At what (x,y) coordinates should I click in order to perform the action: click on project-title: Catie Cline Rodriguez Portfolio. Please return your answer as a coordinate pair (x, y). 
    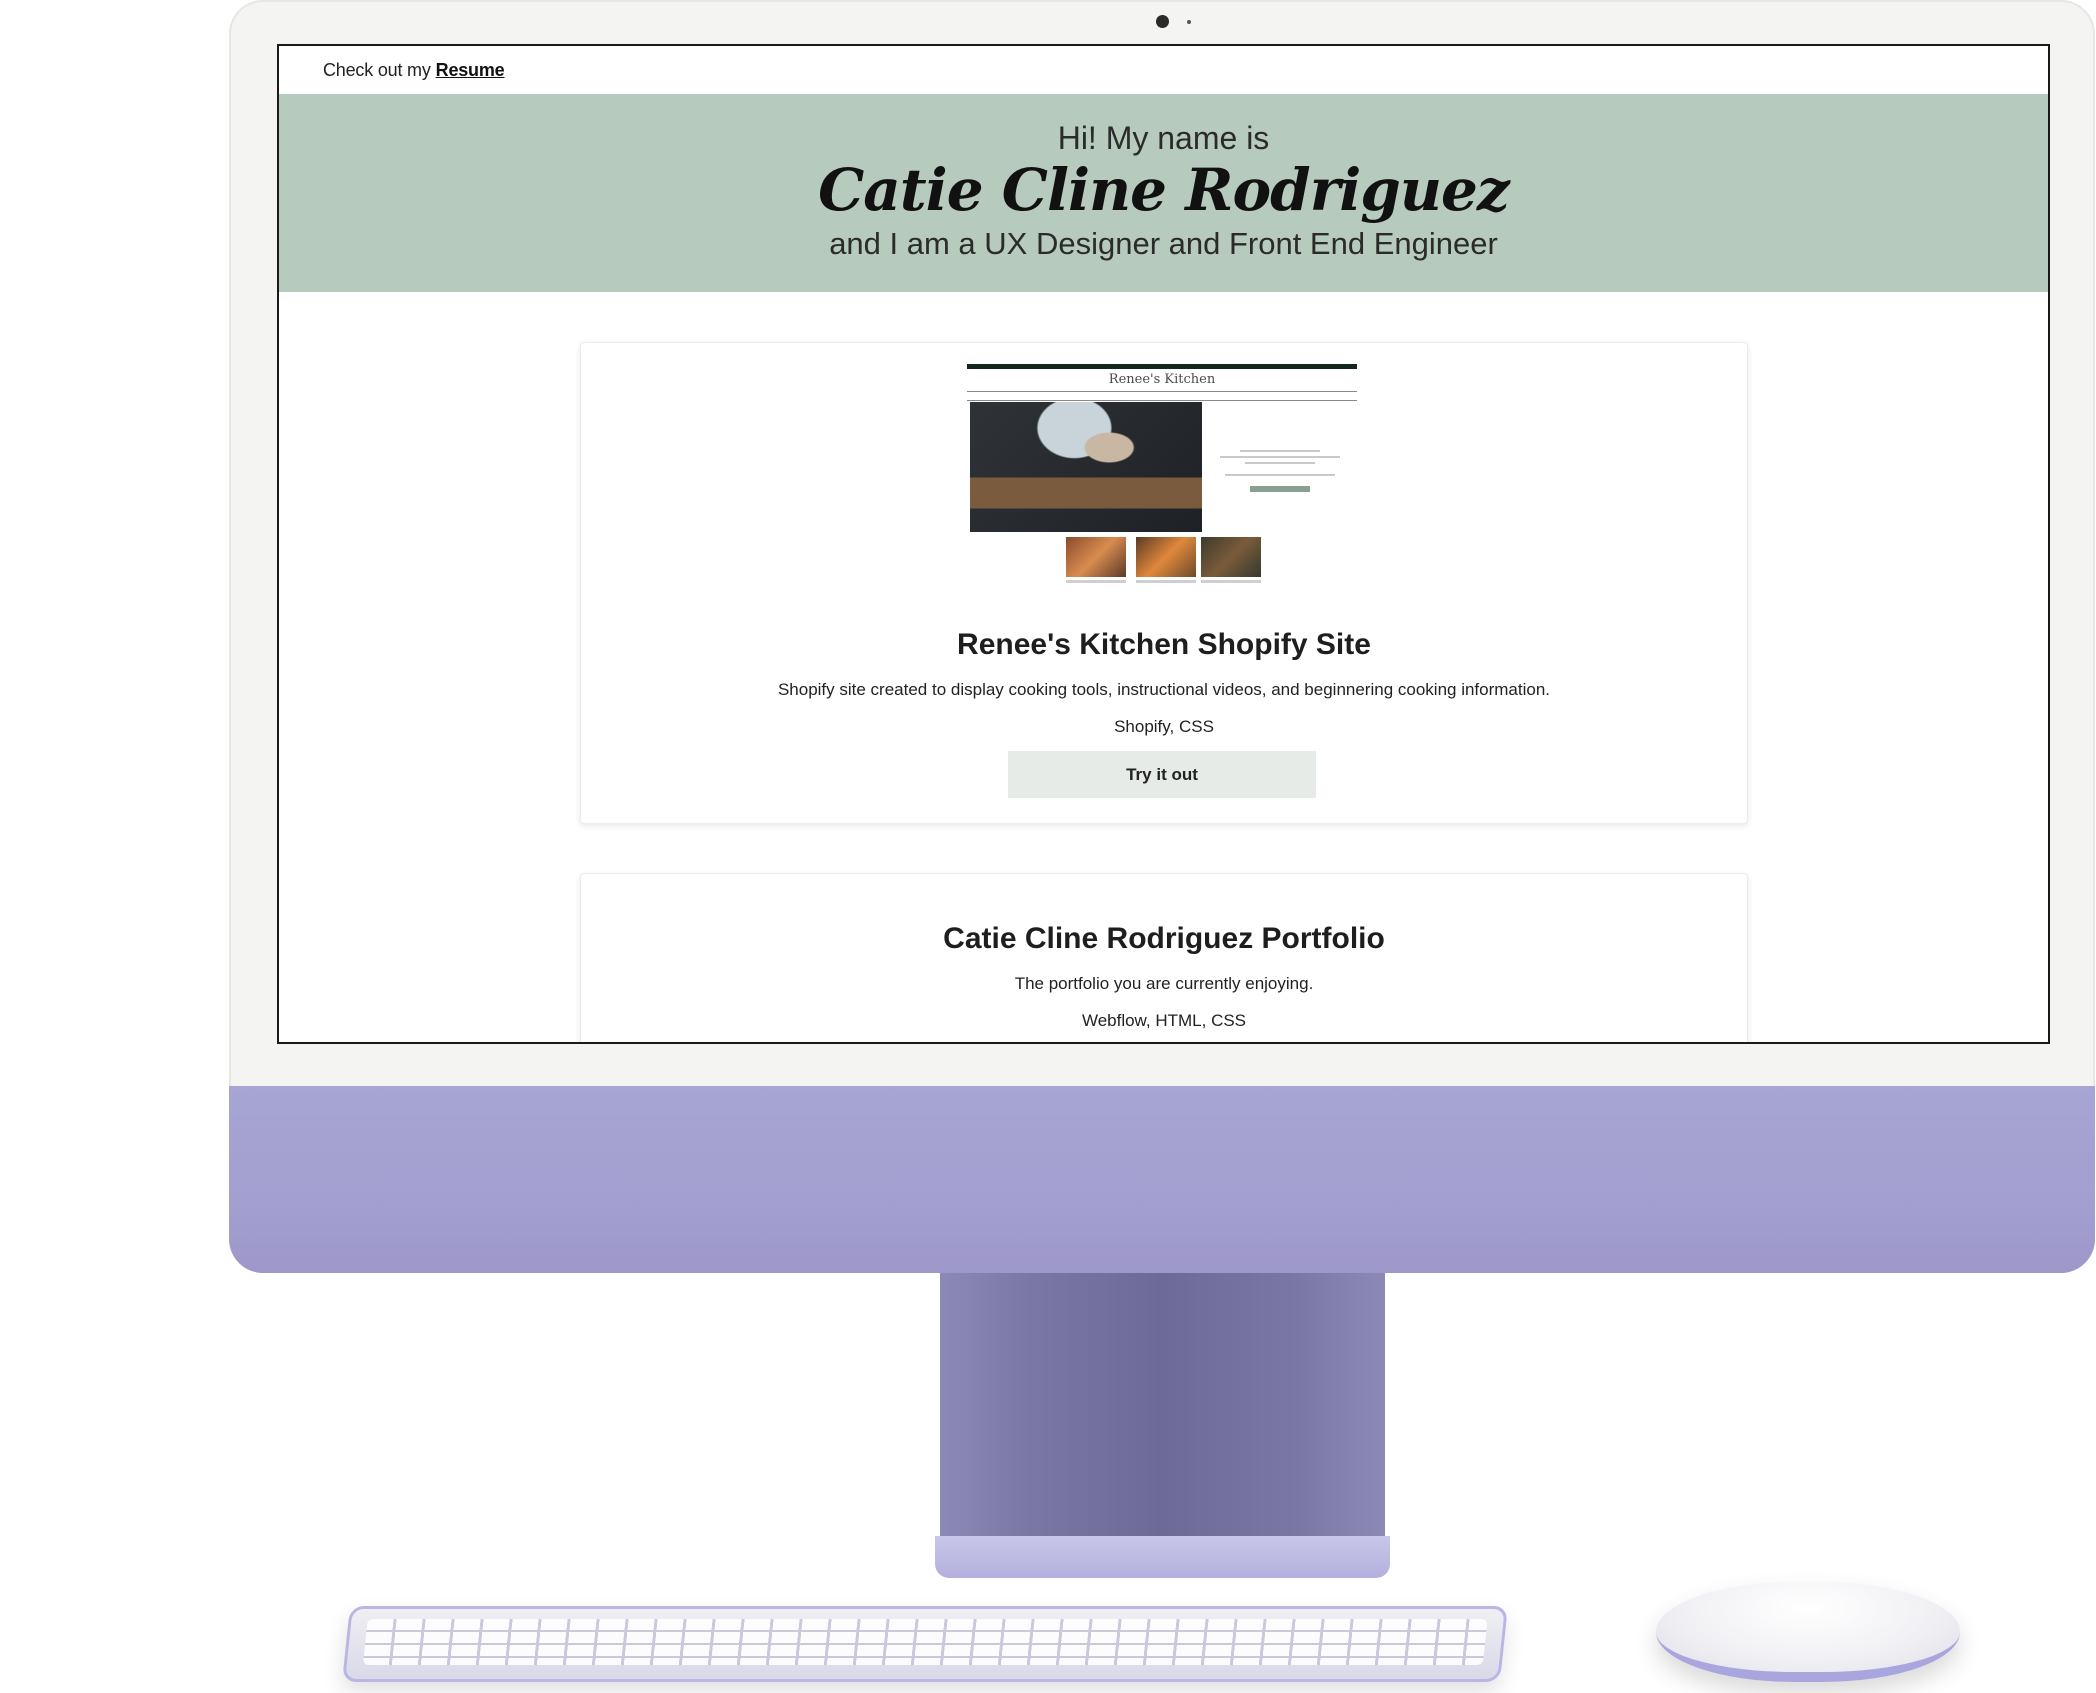
    Looking at the image, I should click on (1164, 938).